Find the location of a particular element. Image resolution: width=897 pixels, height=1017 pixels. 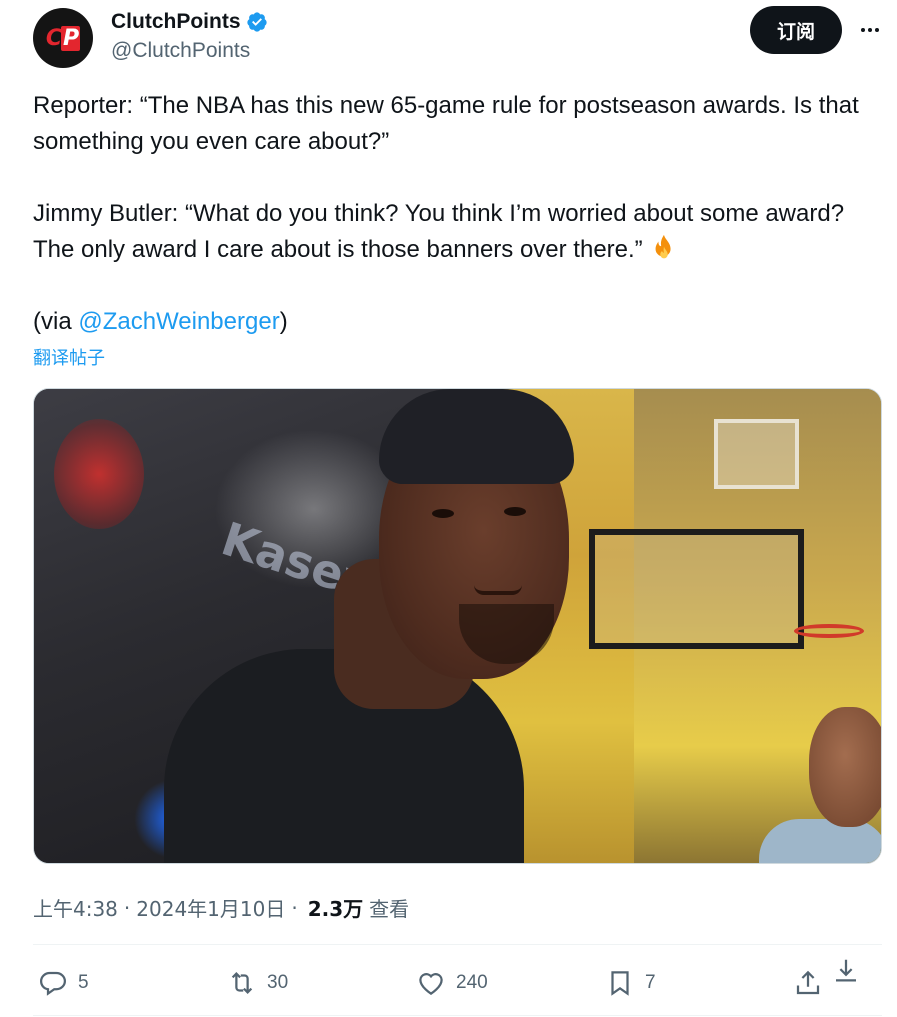

download-button is located at coordinates (846, 971).